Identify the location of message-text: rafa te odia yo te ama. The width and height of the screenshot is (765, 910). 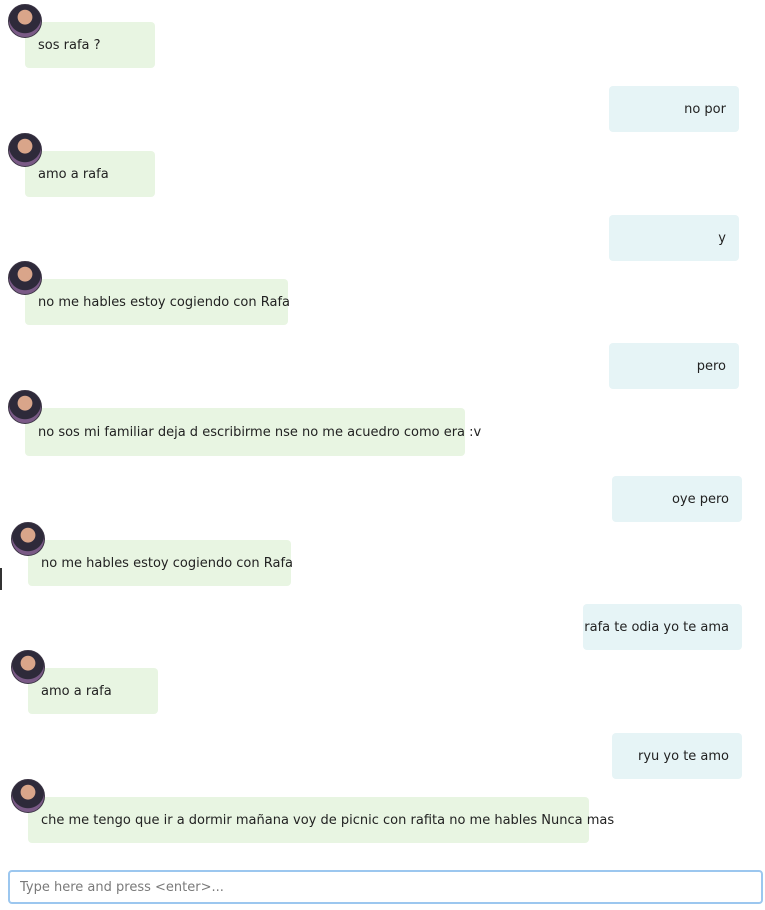
(656, 627).